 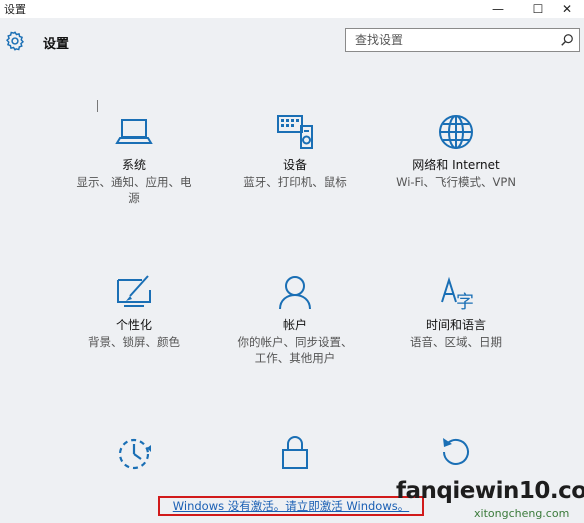 I want to click on tile-update, so click(x=456, y=452).